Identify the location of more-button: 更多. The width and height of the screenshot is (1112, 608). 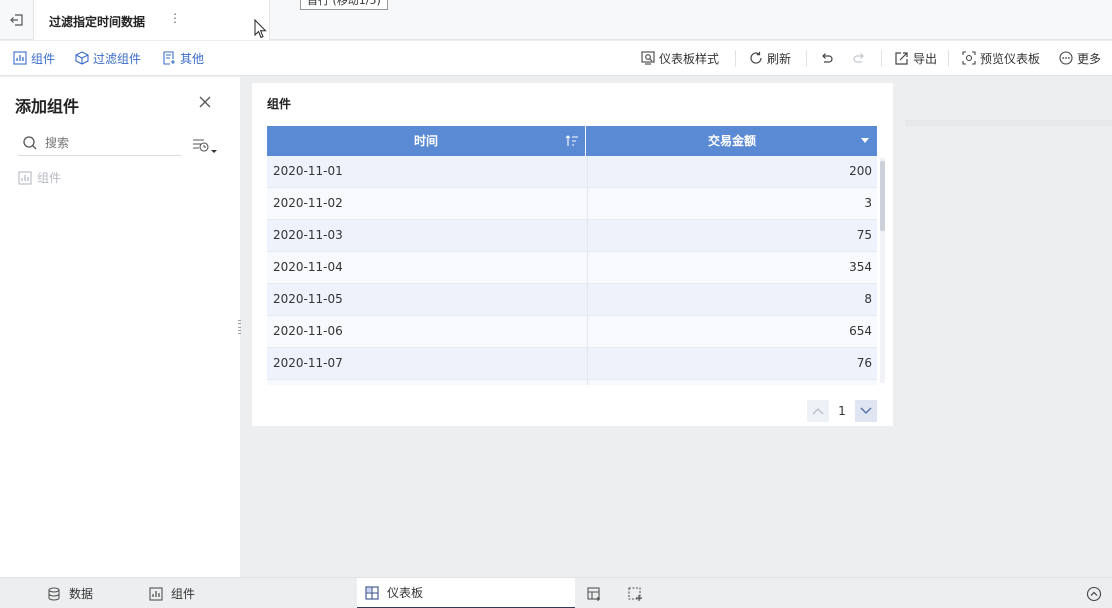
(1080, 58).